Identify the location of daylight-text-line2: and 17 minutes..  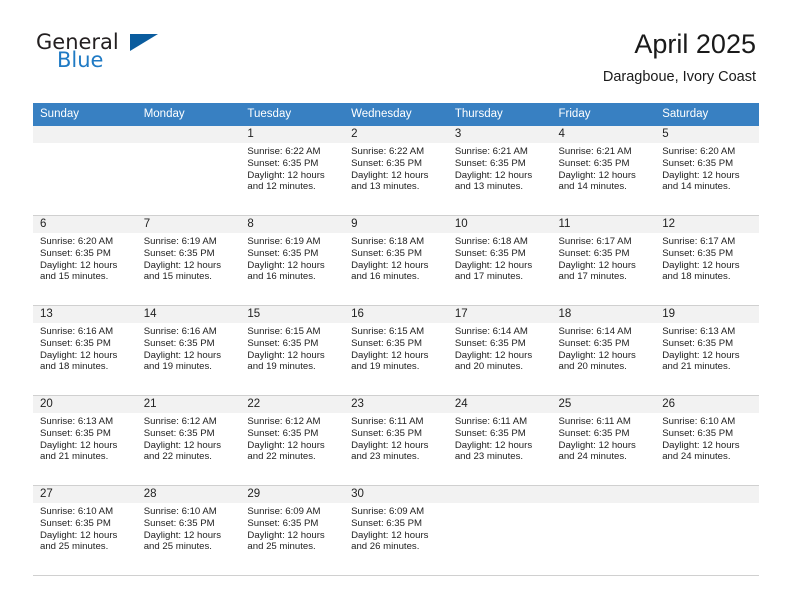
(489, 277).